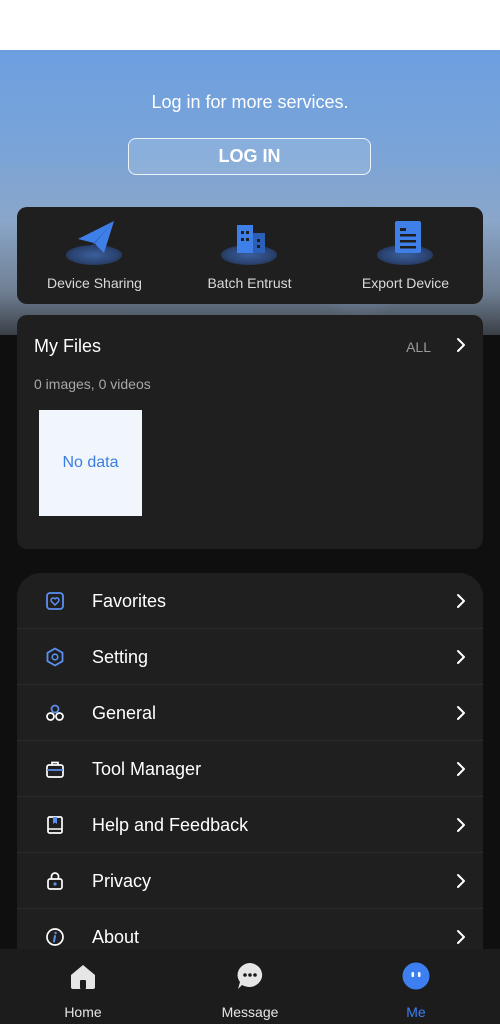 The image size is (500, 1024). What do you see at coordinates (83, 977) in the screenshot?
I see `home-icon` at bounding box center [83, 977].